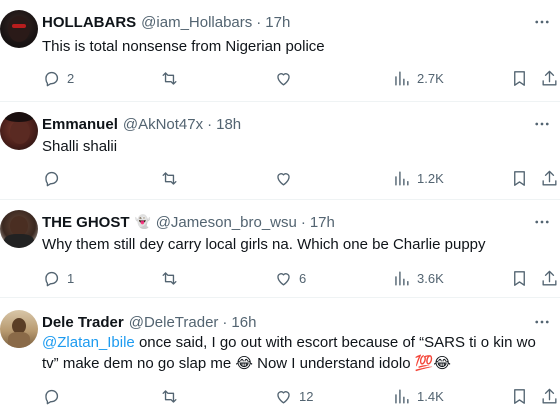 This screenshot has height=420, width=560. What do you see at coordinates (306, 396) in the screenshot?
I see `like-count: 12` at bounding box center [306, 396].